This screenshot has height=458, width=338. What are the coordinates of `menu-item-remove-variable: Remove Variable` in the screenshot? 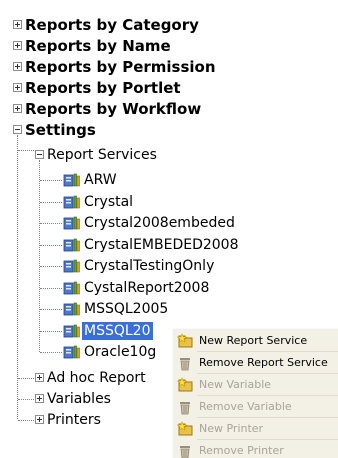 It's located at (255, 406).